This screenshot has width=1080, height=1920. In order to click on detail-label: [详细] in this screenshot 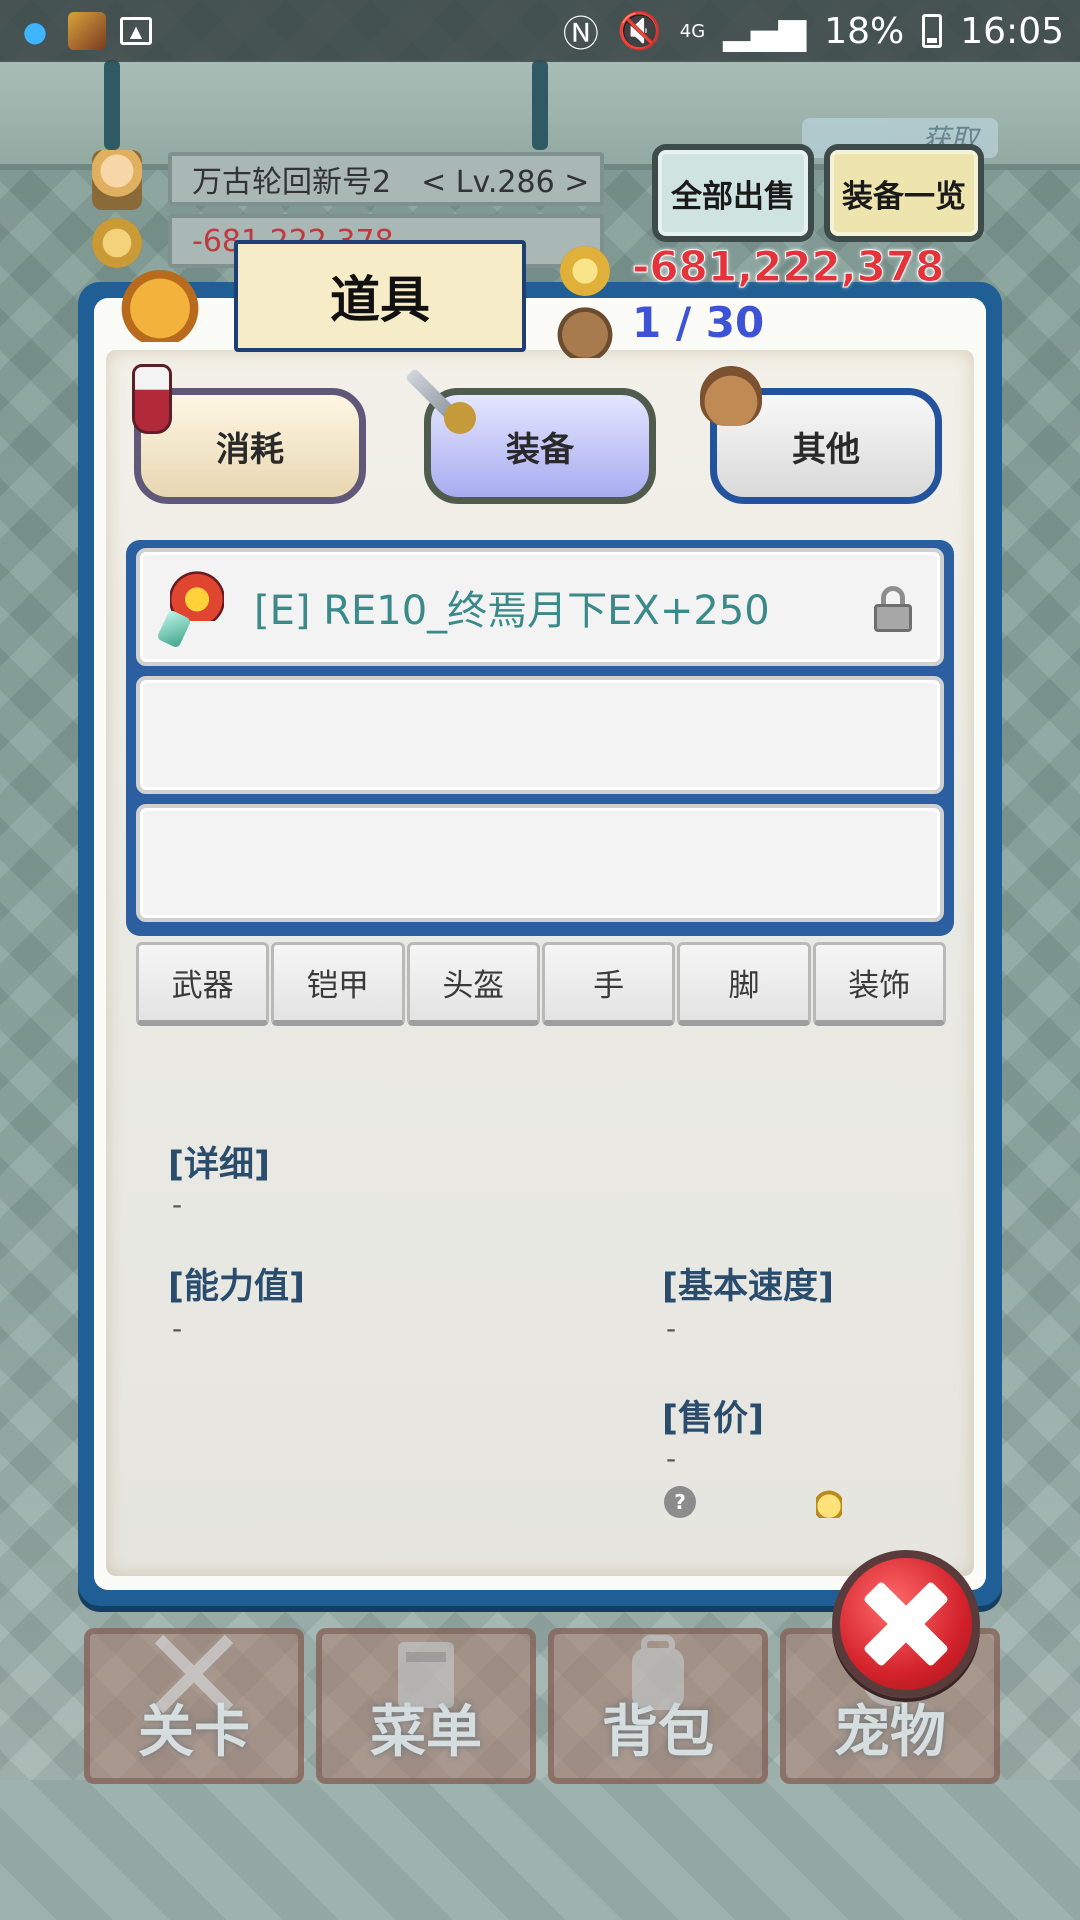, I will do `click(219, 1165)`.